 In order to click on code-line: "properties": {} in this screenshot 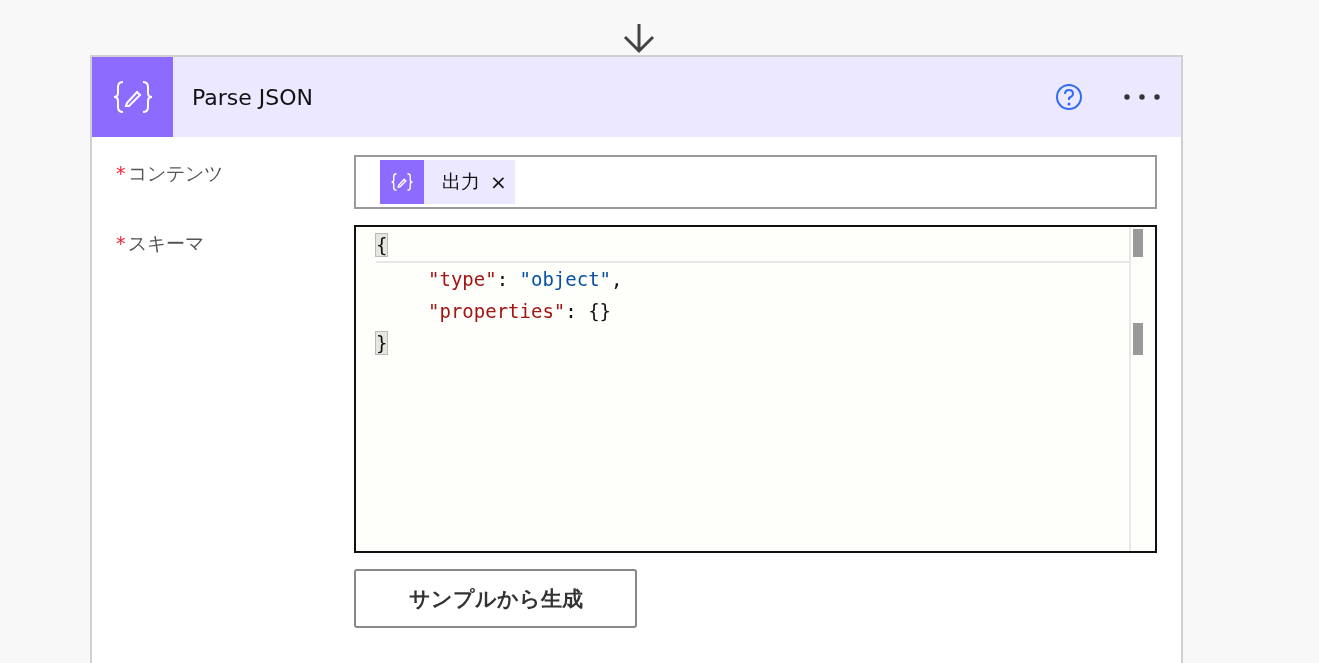, I will do `click(519, 311)`.